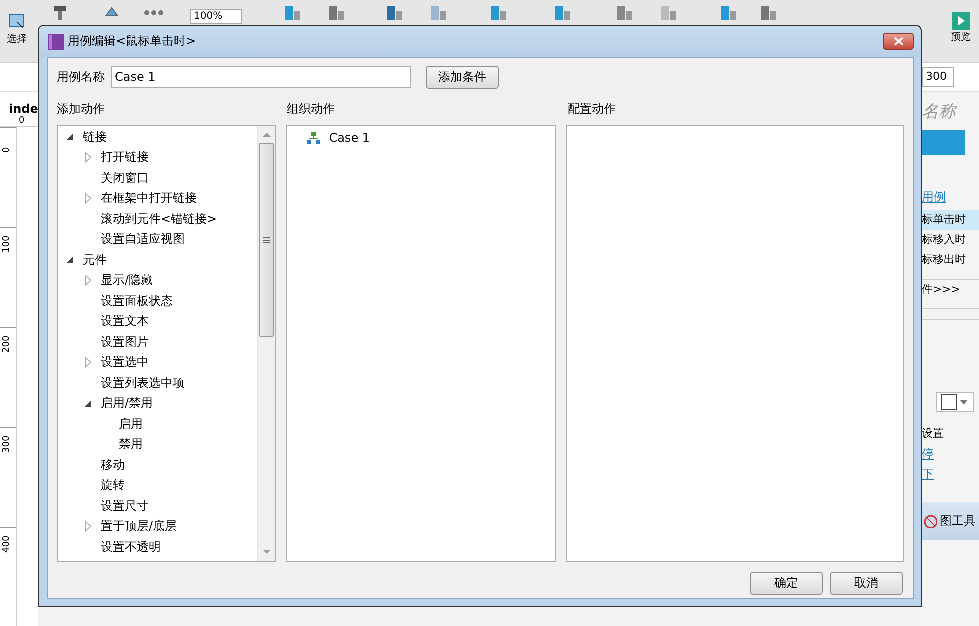 The height and width of the screenshot is (626, 979). I want to click on column-heading: 组织动作, so click(311, 109).